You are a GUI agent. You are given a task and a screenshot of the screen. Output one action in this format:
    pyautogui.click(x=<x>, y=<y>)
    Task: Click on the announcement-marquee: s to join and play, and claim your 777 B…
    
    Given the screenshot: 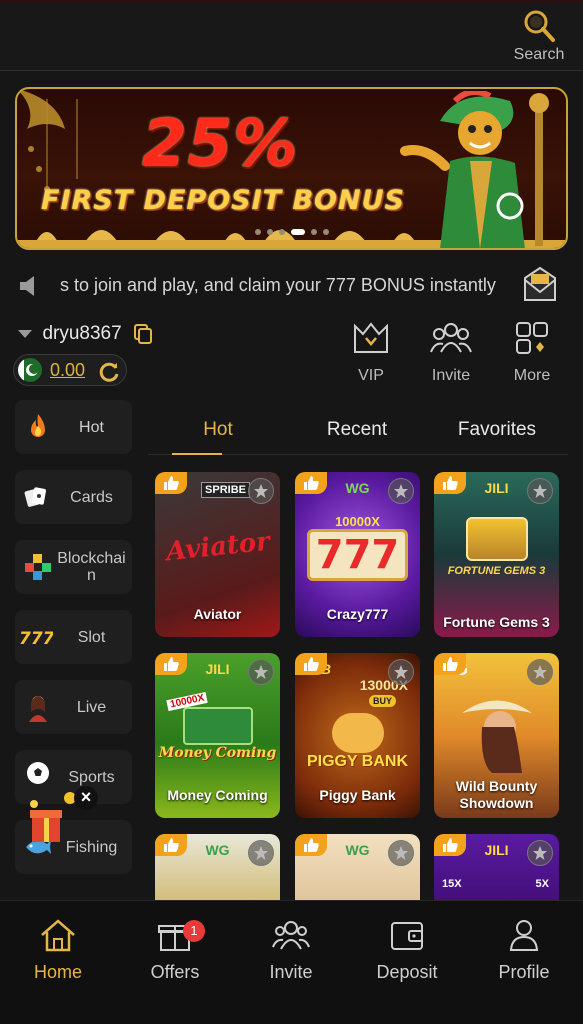 What is the action you would take?
    pyautogui.click(x=291, y=286)
    